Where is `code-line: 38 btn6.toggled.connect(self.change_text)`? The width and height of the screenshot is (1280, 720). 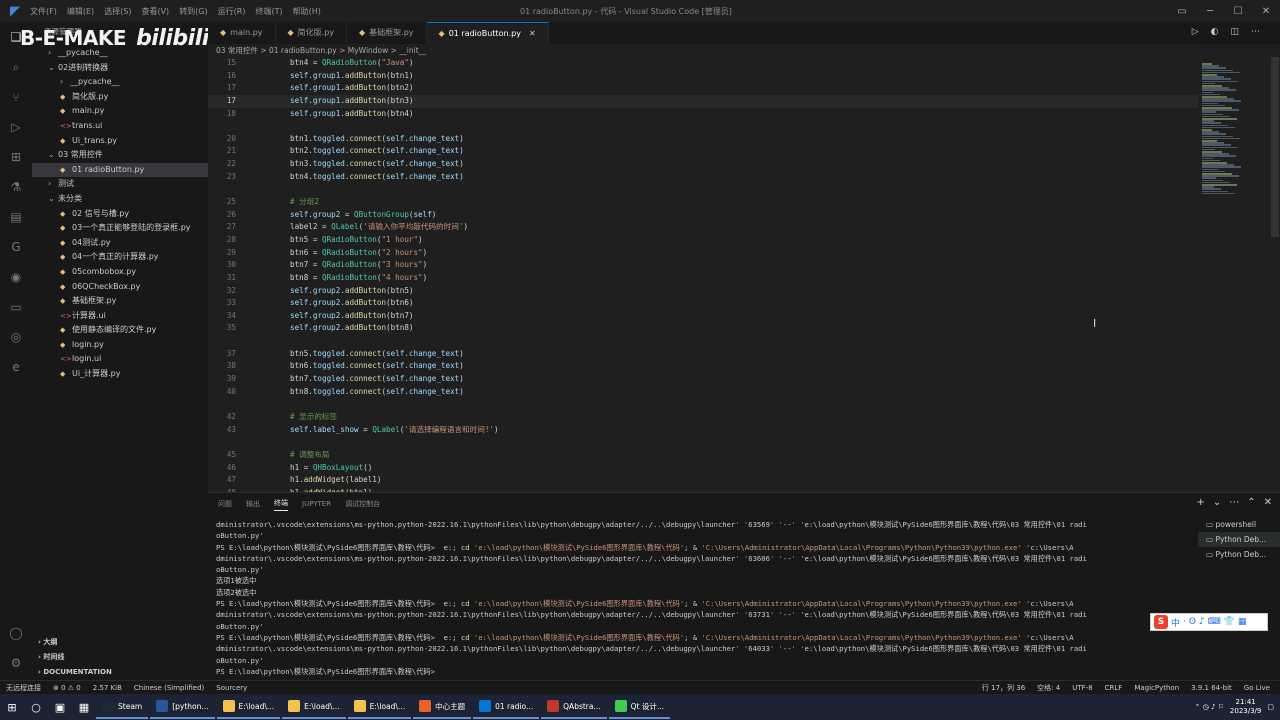 code-line: 38 btn6.toggled.connect(self.change_text) is located at coordinates (703, 366).